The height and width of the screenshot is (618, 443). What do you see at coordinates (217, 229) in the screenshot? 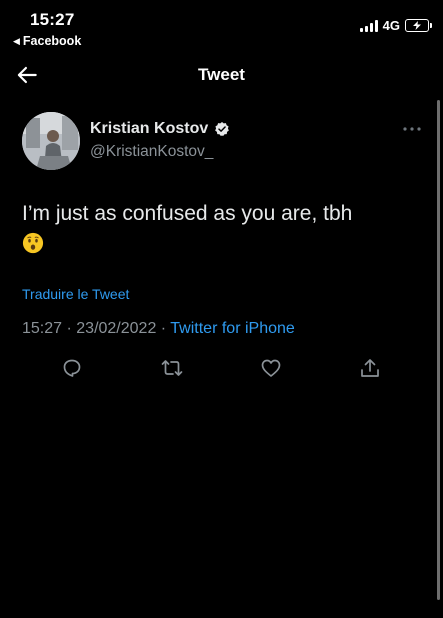
I see `tweet-text: I’m just as confused as you are, tbh` at bounding box center [217, 229].